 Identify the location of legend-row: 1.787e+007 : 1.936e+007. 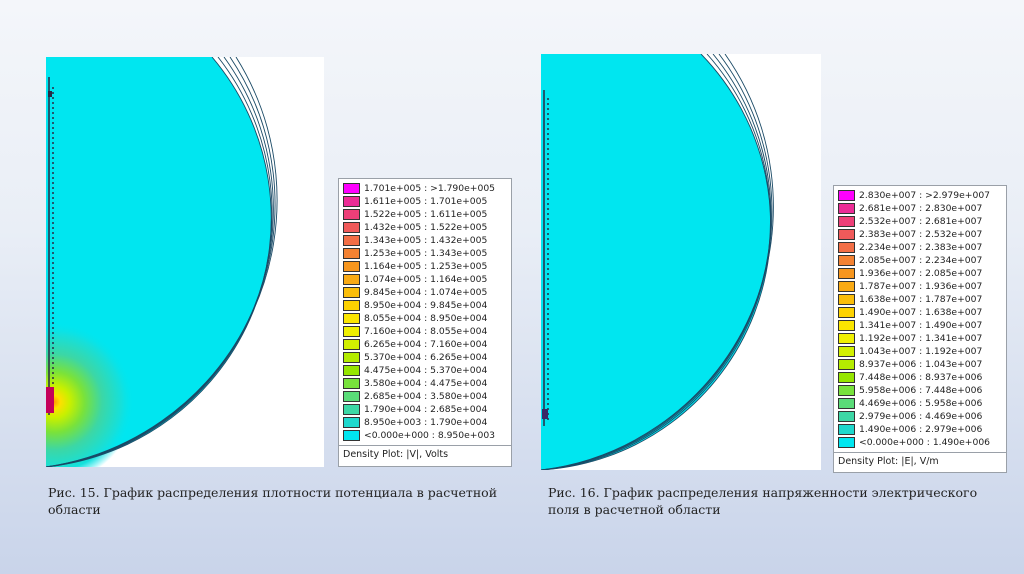
(920, 286).